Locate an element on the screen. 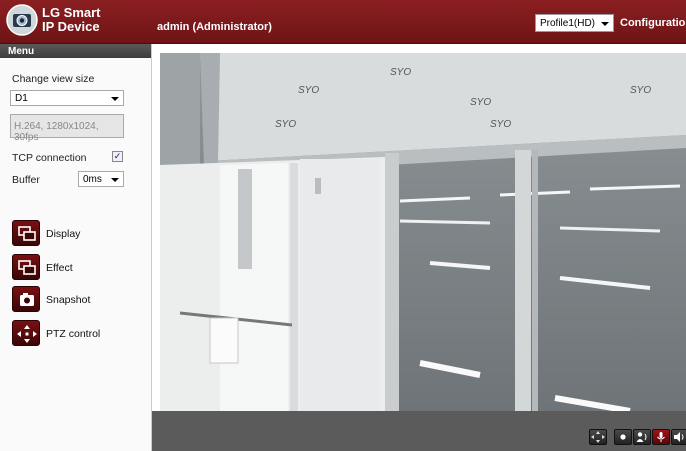  talk-button is located at coordinates (642, 437).